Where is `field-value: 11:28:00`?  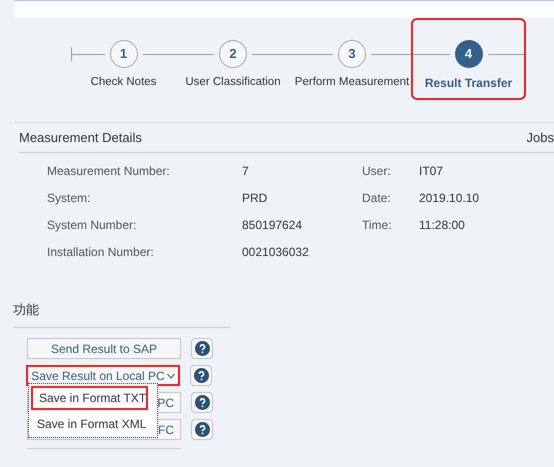 field-value: 11:28:00 is located at coordinates (442, 225).